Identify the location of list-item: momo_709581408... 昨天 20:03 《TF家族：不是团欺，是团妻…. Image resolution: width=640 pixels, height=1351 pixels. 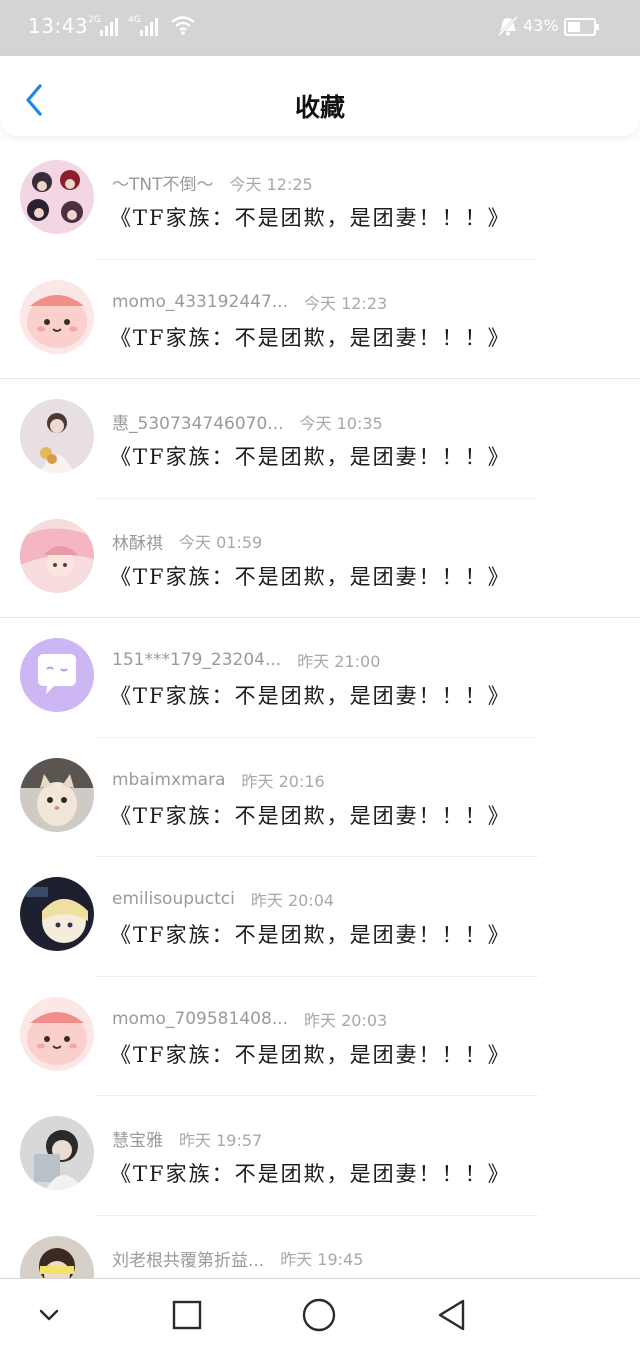
(320, 1036).